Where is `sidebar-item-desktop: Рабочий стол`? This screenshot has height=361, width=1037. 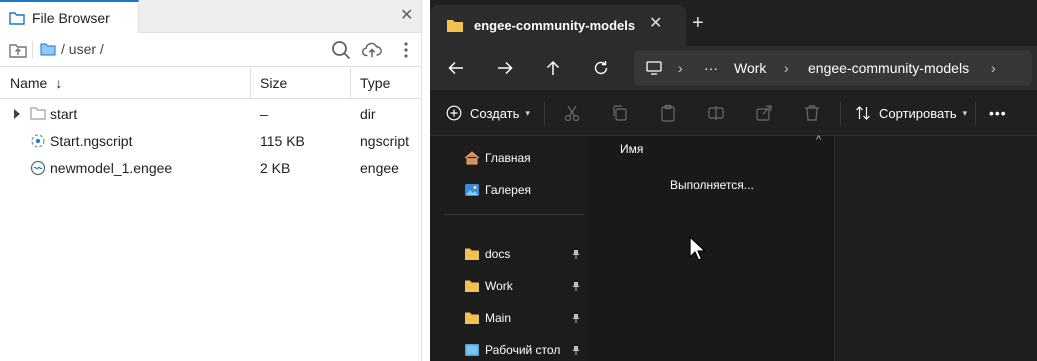
sidebar-item-desktop: Рабочий стол is located at coordinates (510, 347).